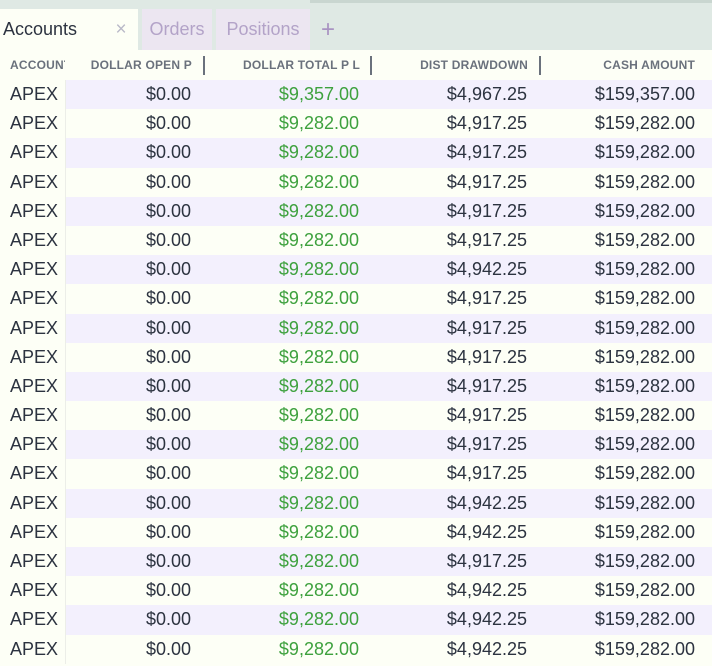 This screenshot has height=666, width=712. What do you see at coordinates (263, 29) in the screenshot?
I see `tab-positions: Positions` at bounding box center [263, 29].